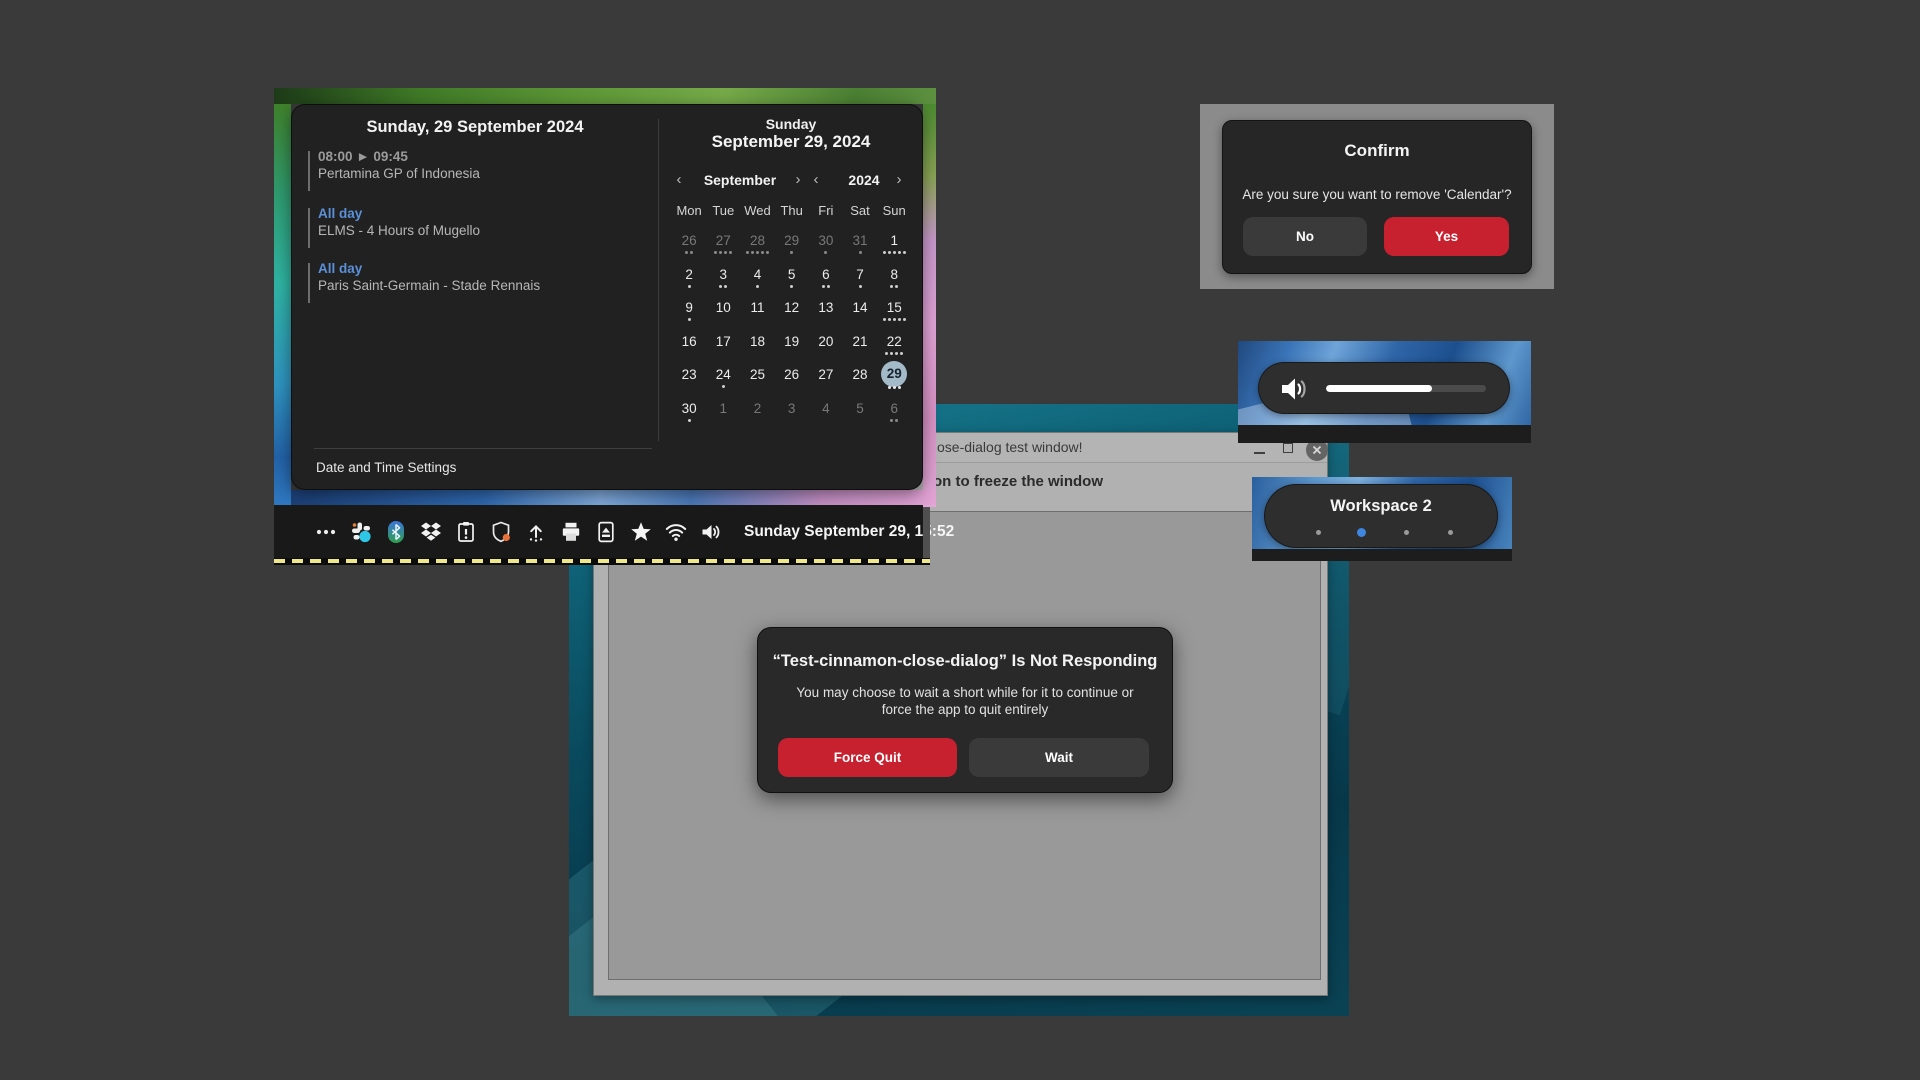  Describe the element at coordinates (536, 532) in the screenshot. I see `upload-arrow-icon` at that location.